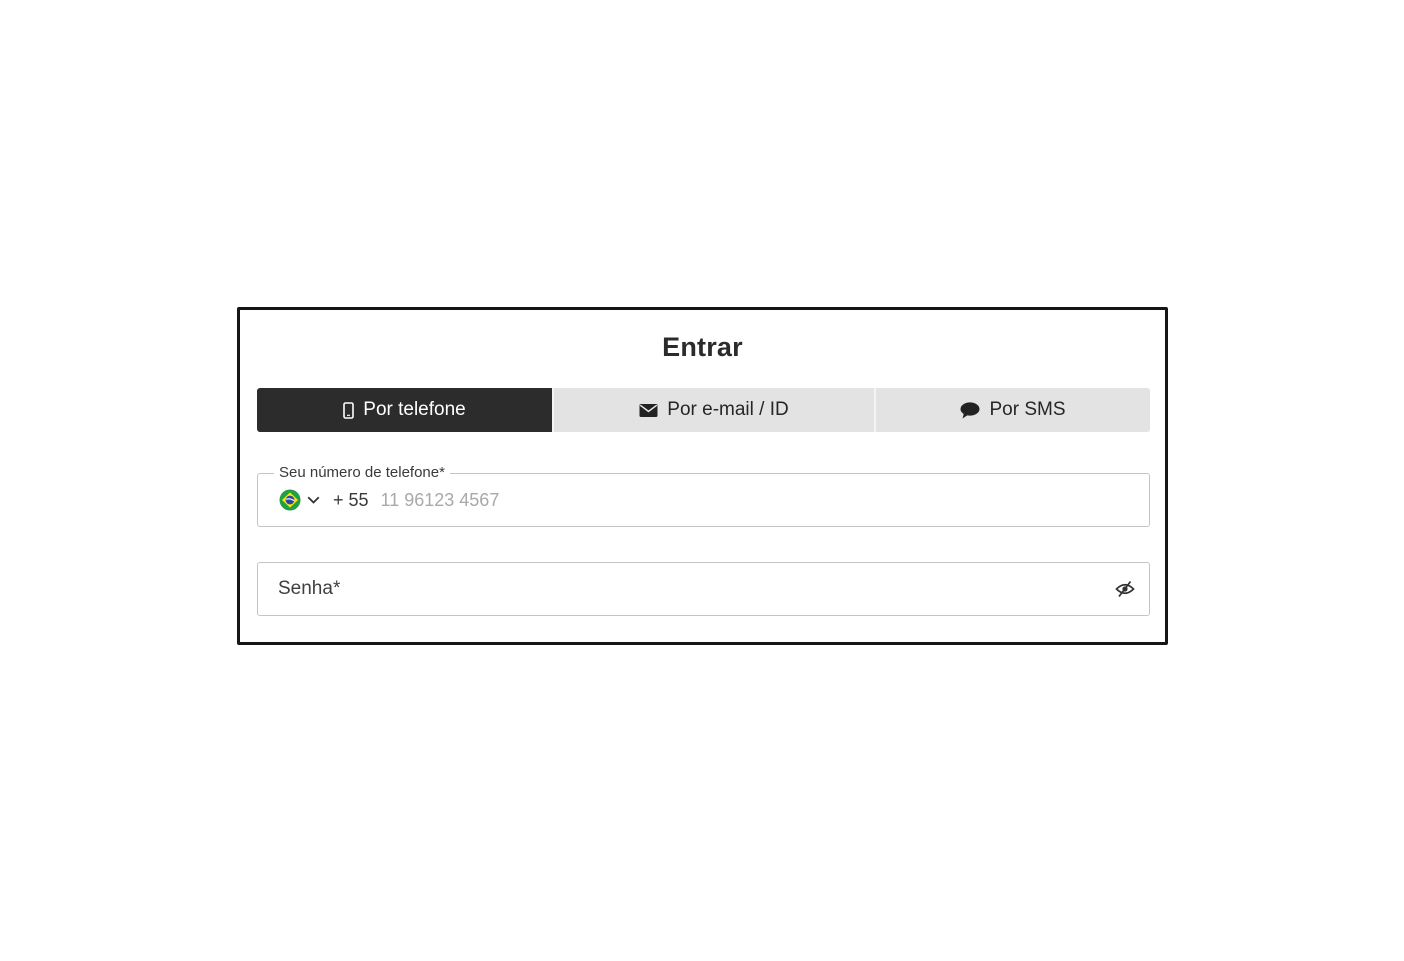 This screenshot has height=961, width=1404. What do you see at coordinates (414, 409) in the screenshot?
I see `tab-phone-label: Por telefone` at bounding box center [414, 409].